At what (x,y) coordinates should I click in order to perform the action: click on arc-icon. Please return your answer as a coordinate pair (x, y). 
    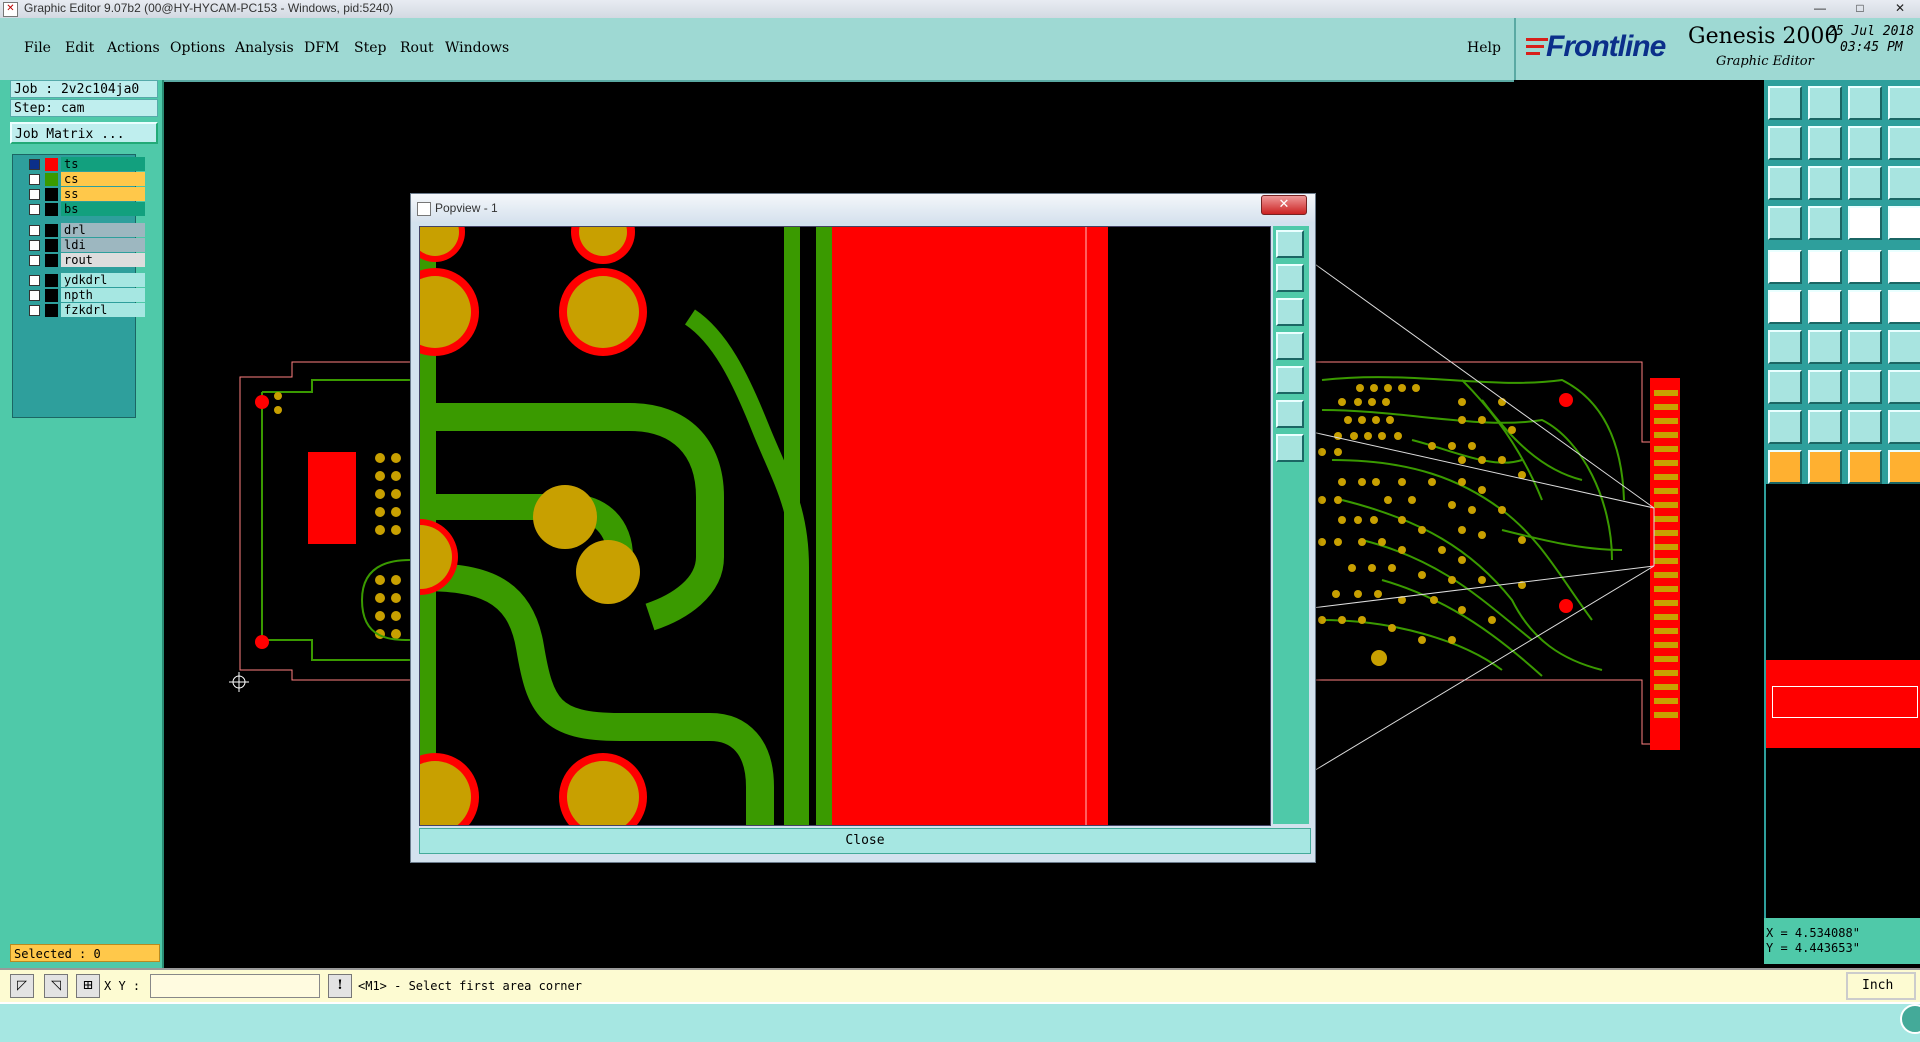
    Looking at the image, I should click on (1865, 347).